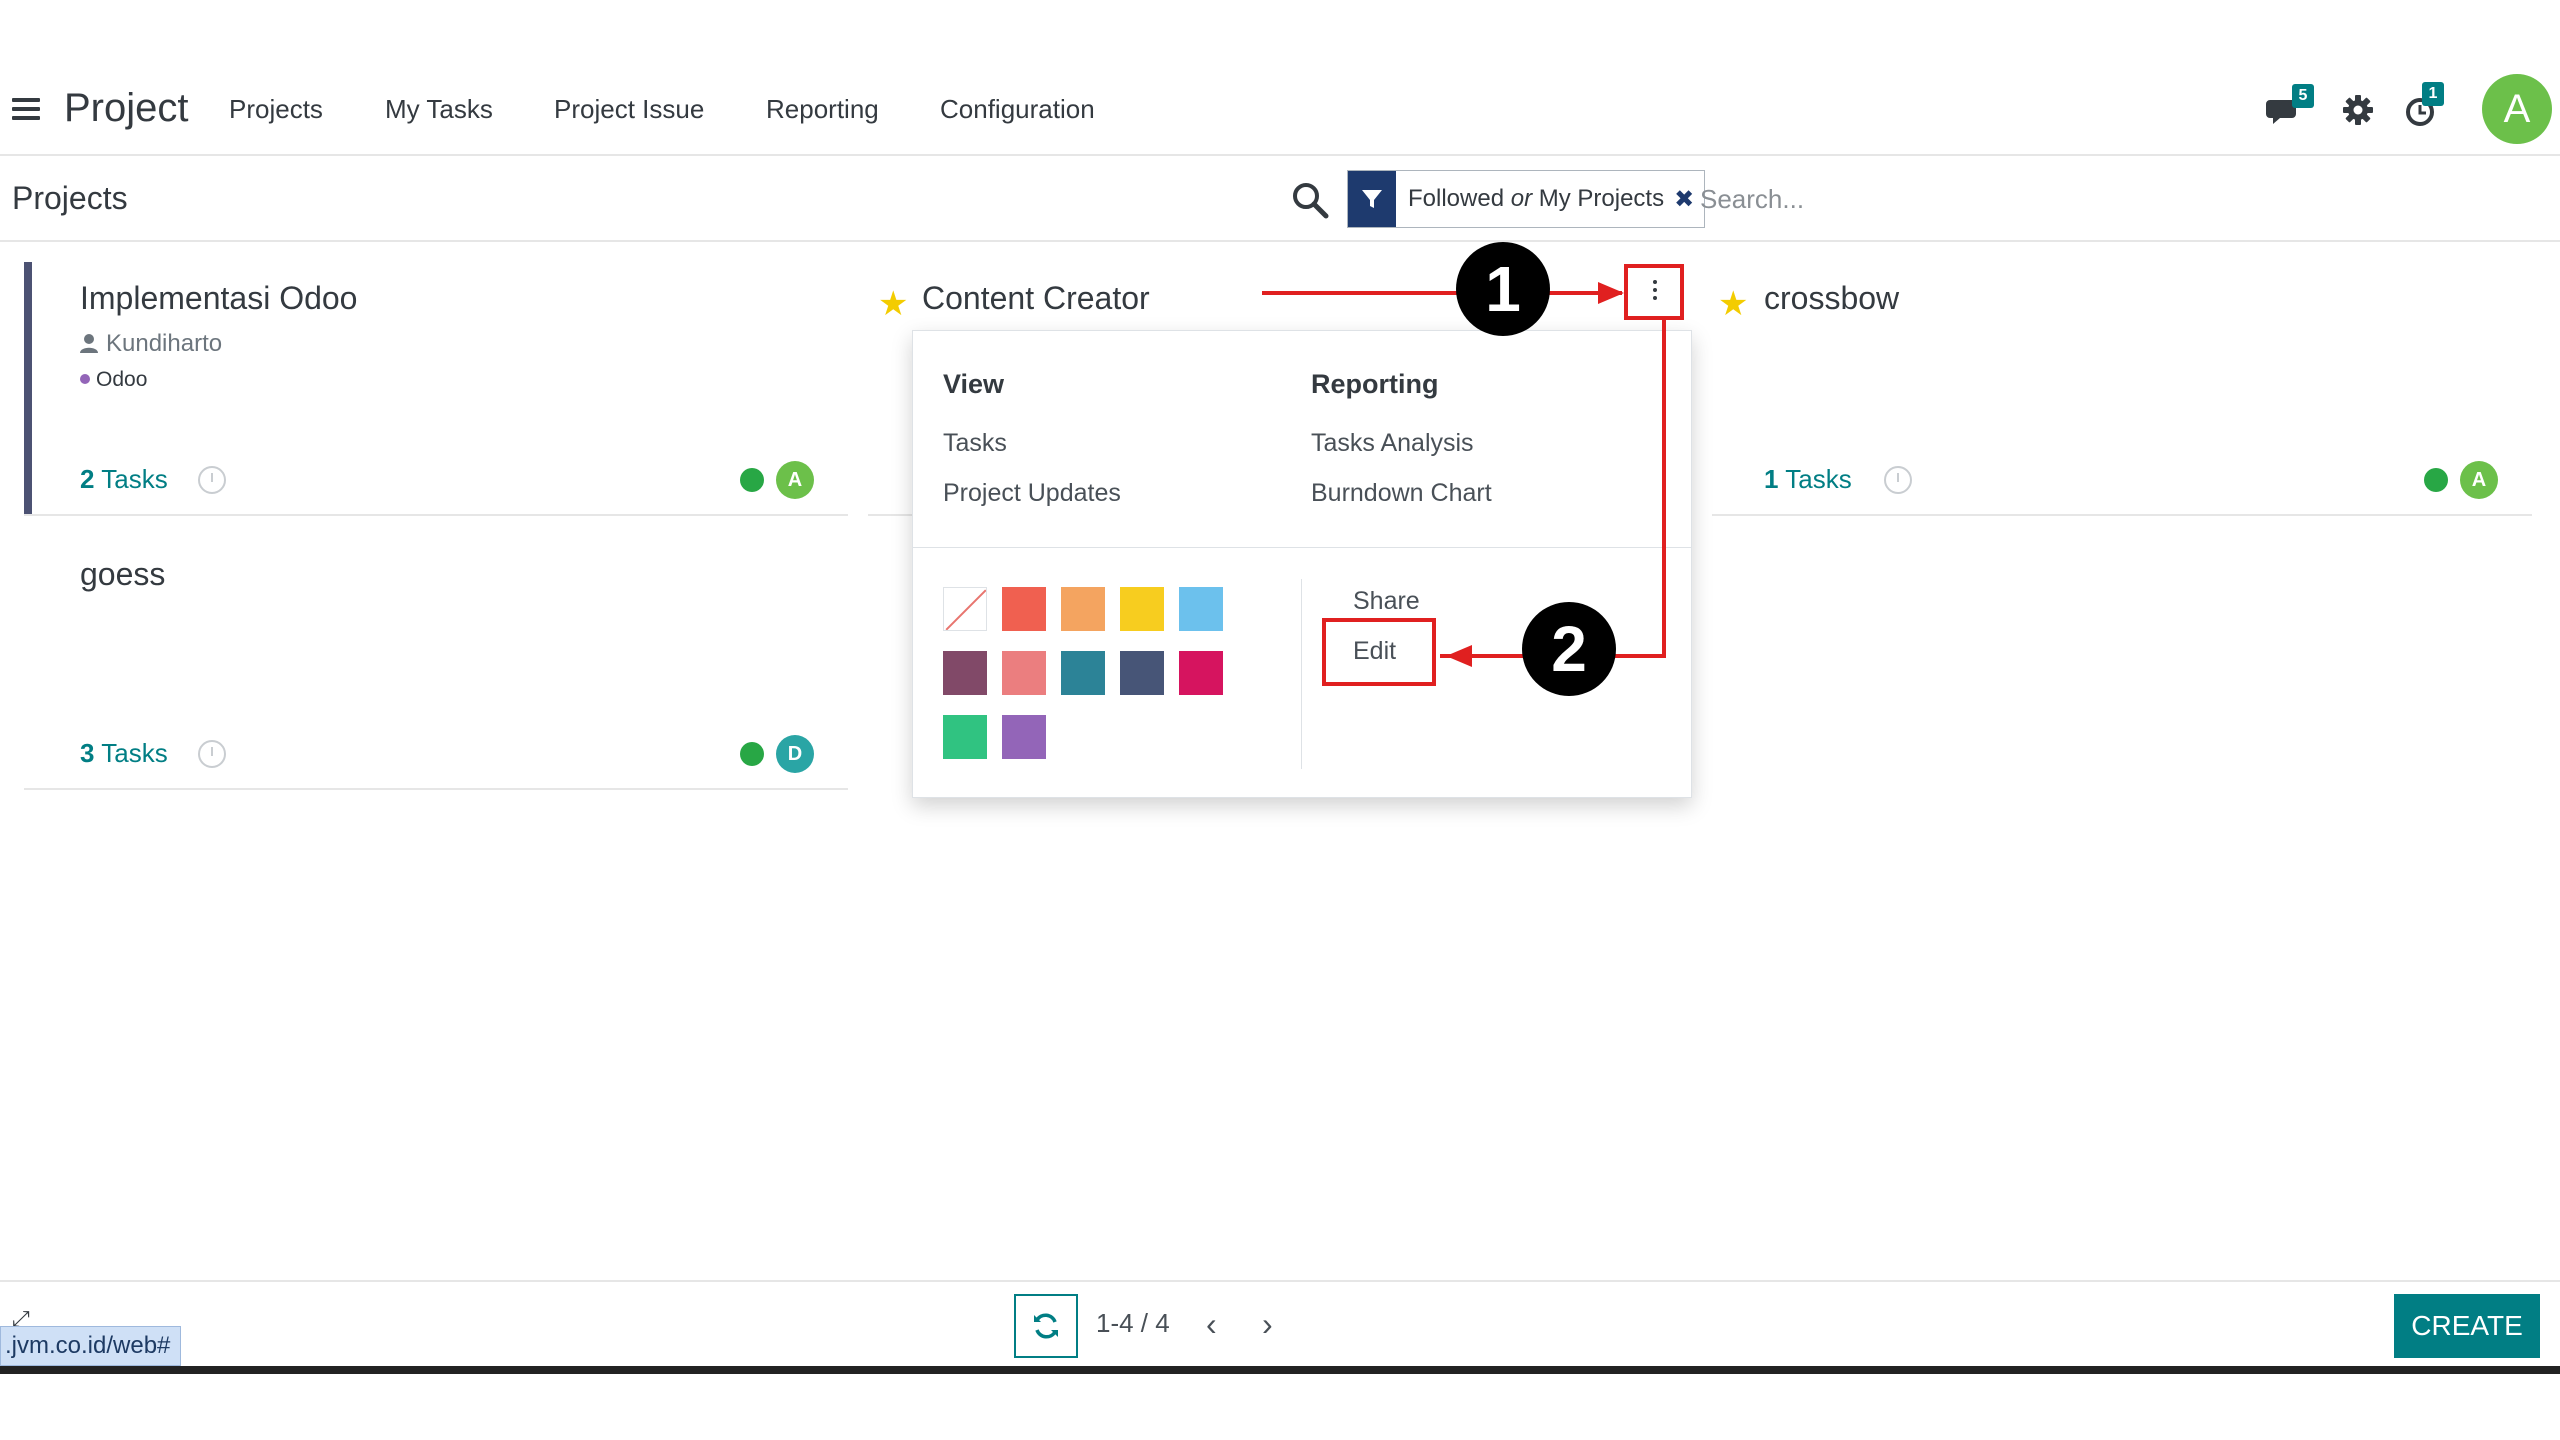  Describe the element at coordinates (1372, 199) in the screenshot. I see `filter-icon` at that location.